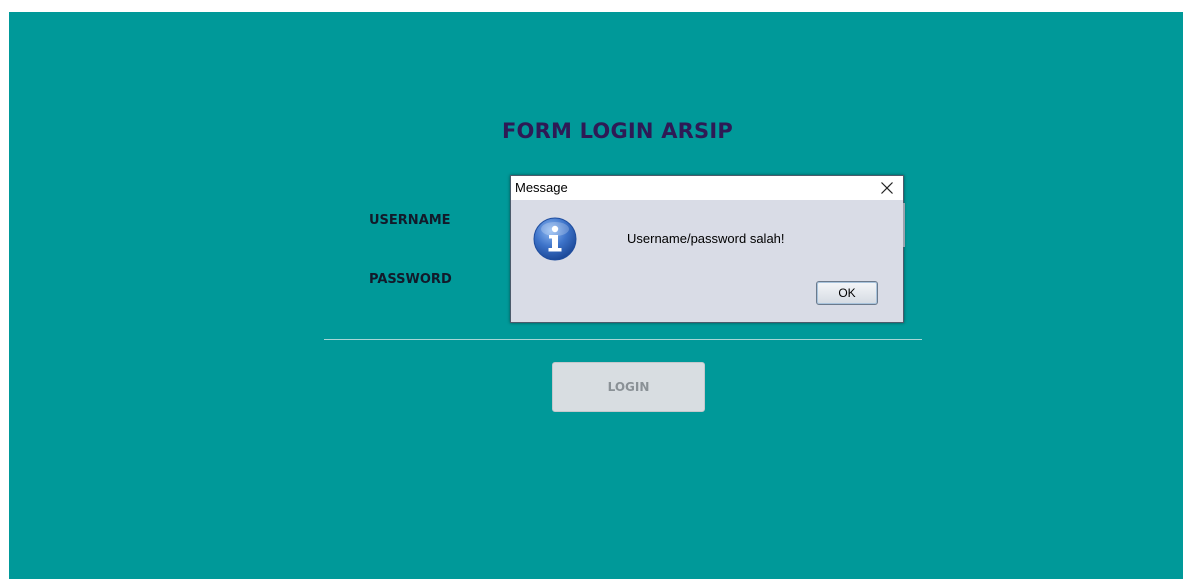 The image size is (1187, 579). What do you see at coordinates (617, 131) in the screenshot?
I see `form-title: FORM LOGIN ARSIP` at bounding box center [617, 131].